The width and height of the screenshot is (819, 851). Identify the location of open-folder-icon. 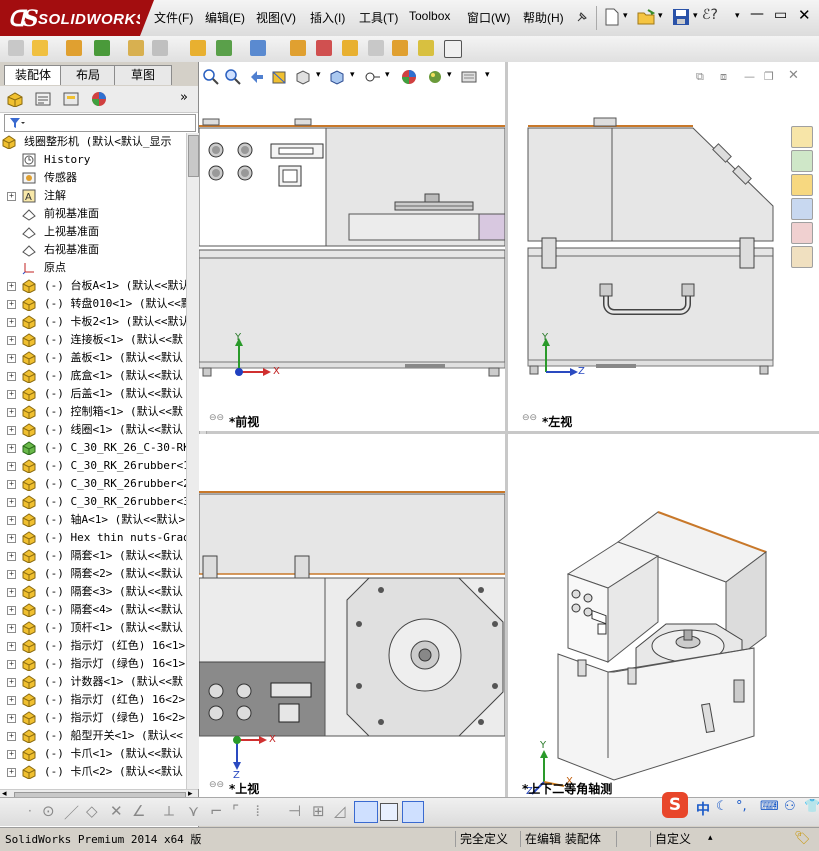
(646, 17).